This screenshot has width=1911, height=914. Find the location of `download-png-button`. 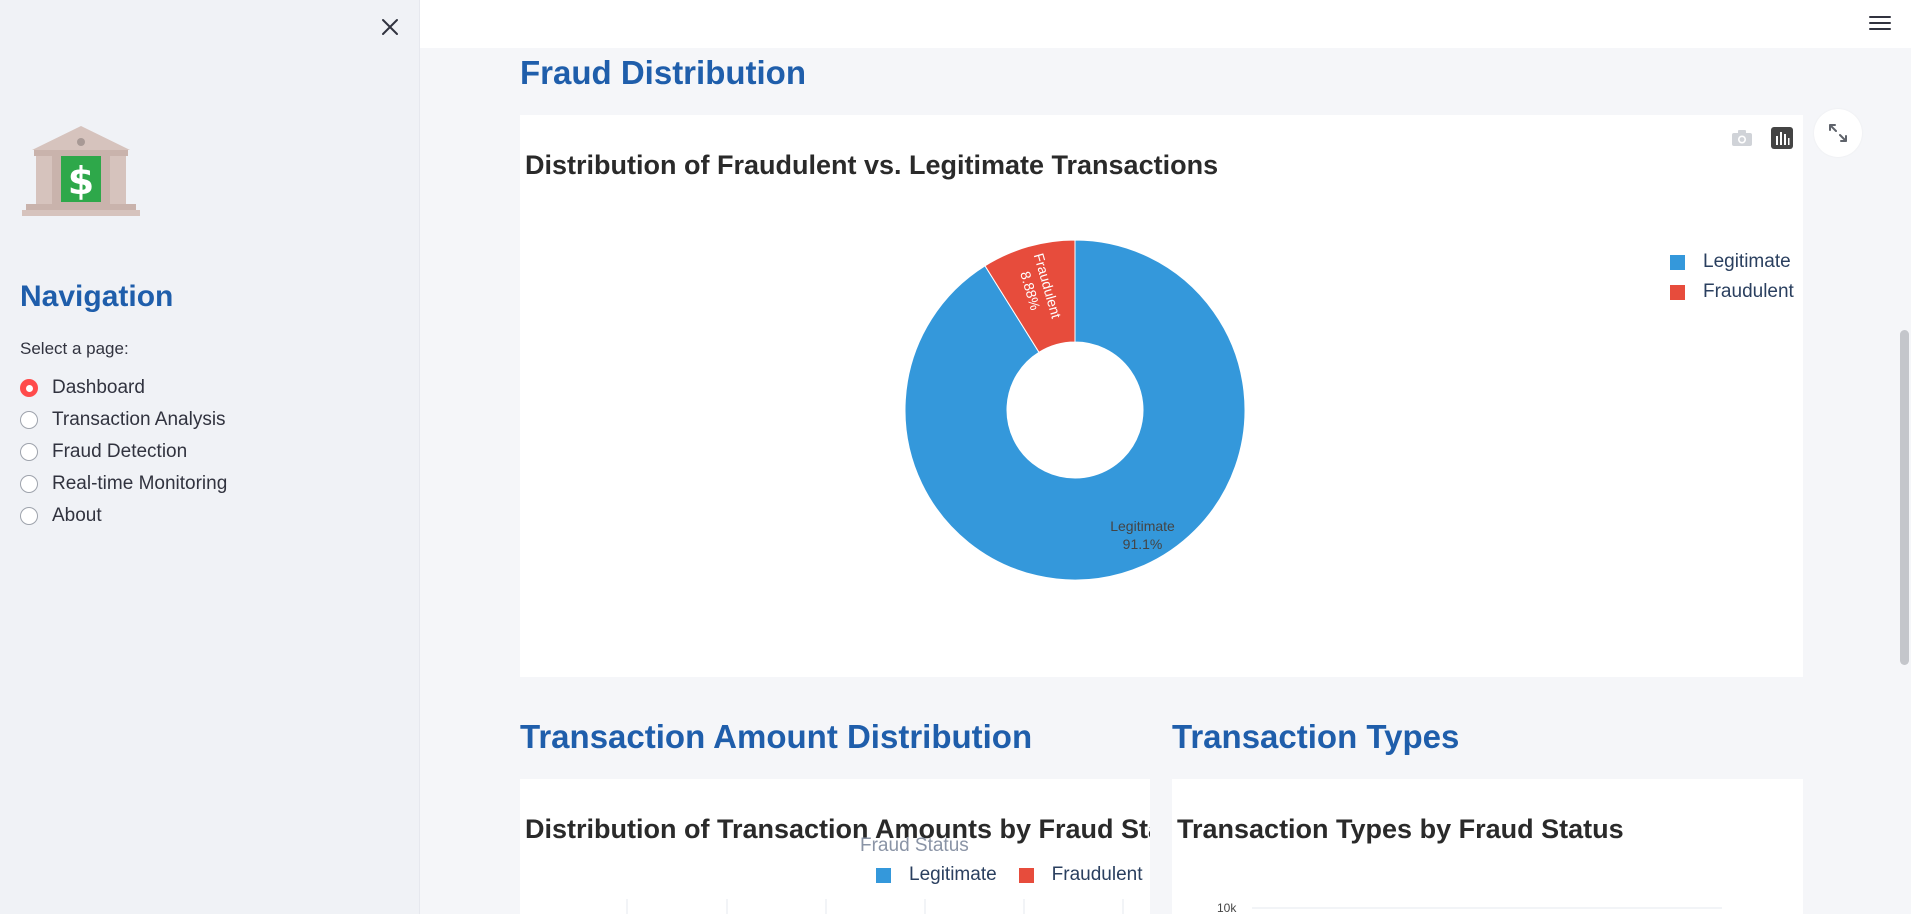

download-png-button is located at coordinates (1742, 138).